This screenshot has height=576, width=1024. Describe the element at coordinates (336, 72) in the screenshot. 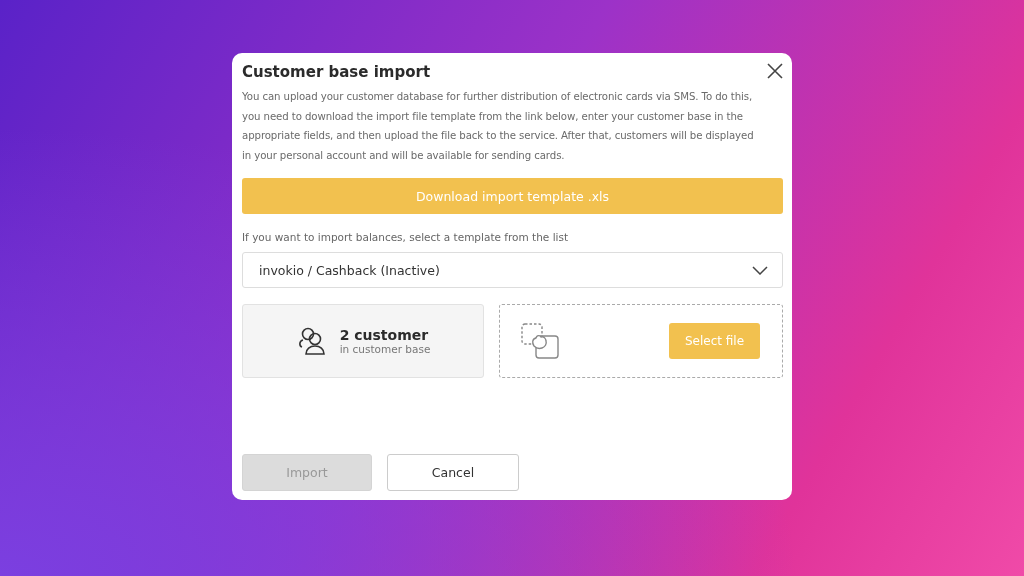

I see `dialog-title: Customer base import` at that location.